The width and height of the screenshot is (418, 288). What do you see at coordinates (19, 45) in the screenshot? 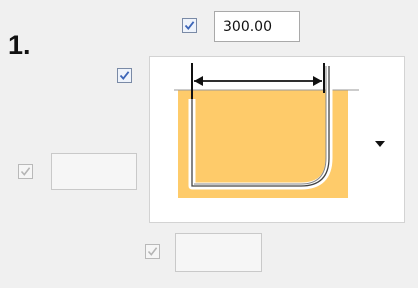
I see `step-number: 1.` at bounding box center [19, 45].